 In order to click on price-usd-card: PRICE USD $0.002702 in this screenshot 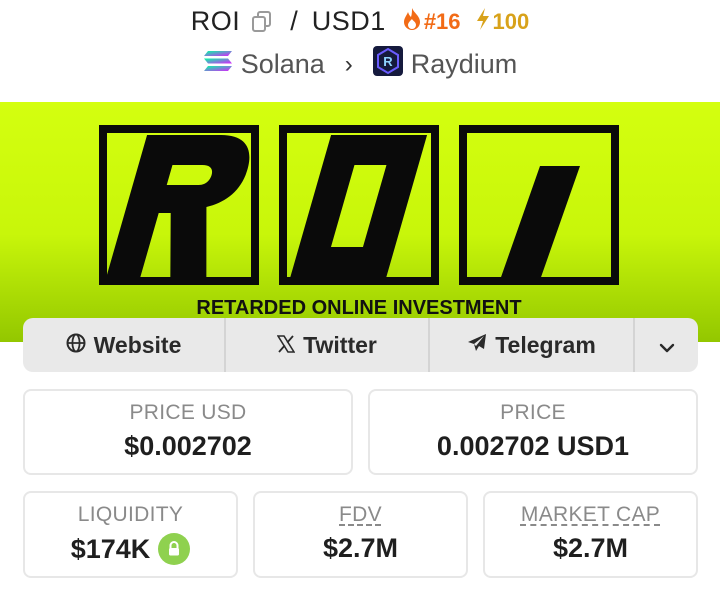, I will do `click(188, 432)`.